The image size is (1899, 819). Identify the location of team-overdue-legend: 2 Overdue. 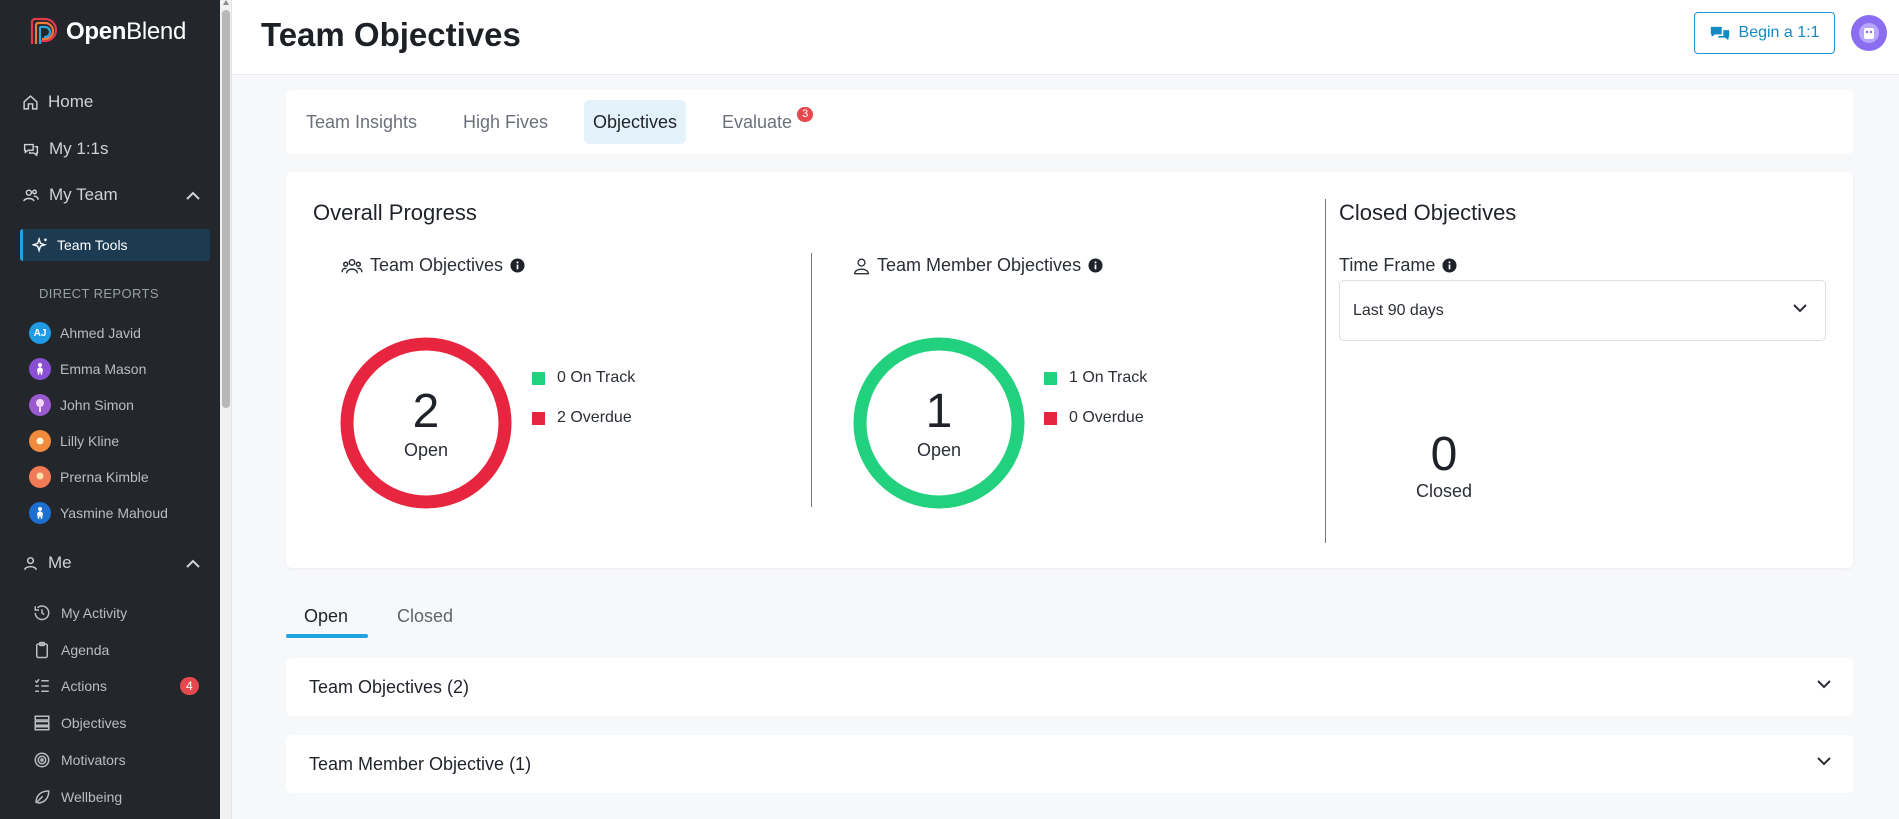
(582, 418).